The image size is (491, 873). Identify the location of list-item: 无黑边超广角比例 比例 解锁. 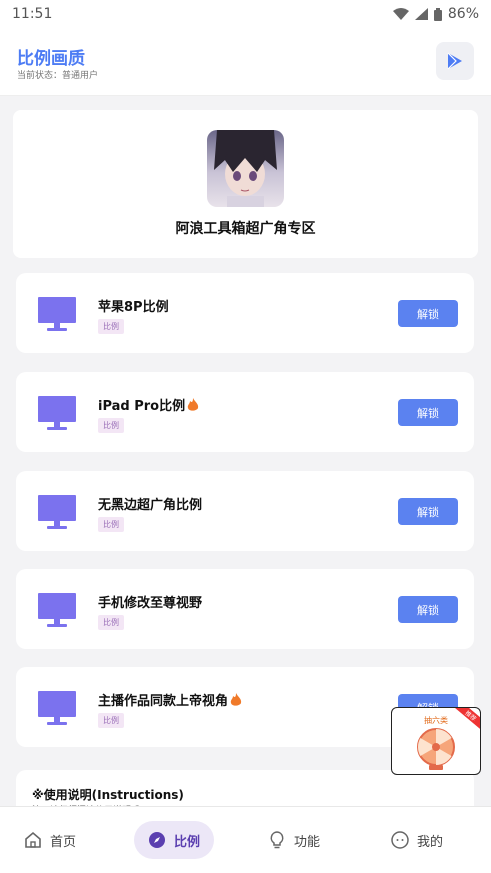
(245, 511).